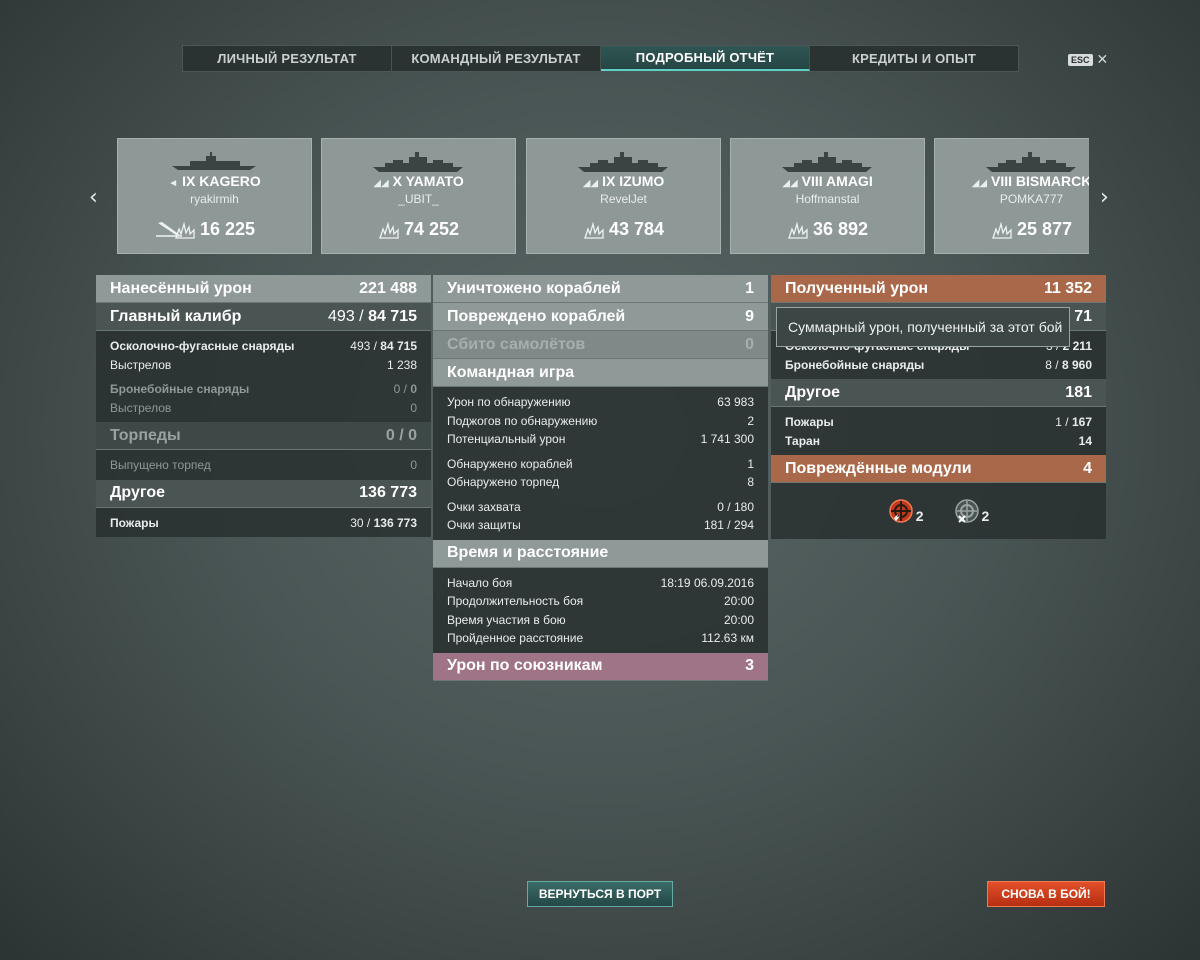 Image resolution: width=1200 pixels, height=960 pixels. I want to click on player-name: RevelJet, so click(623, 199).